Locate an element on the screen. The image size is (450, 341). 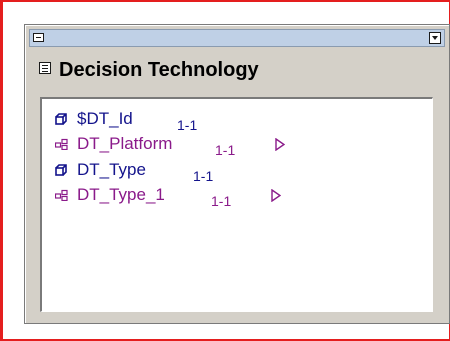
attribute-name: DT_Platform is located at coordinates (125, 143).